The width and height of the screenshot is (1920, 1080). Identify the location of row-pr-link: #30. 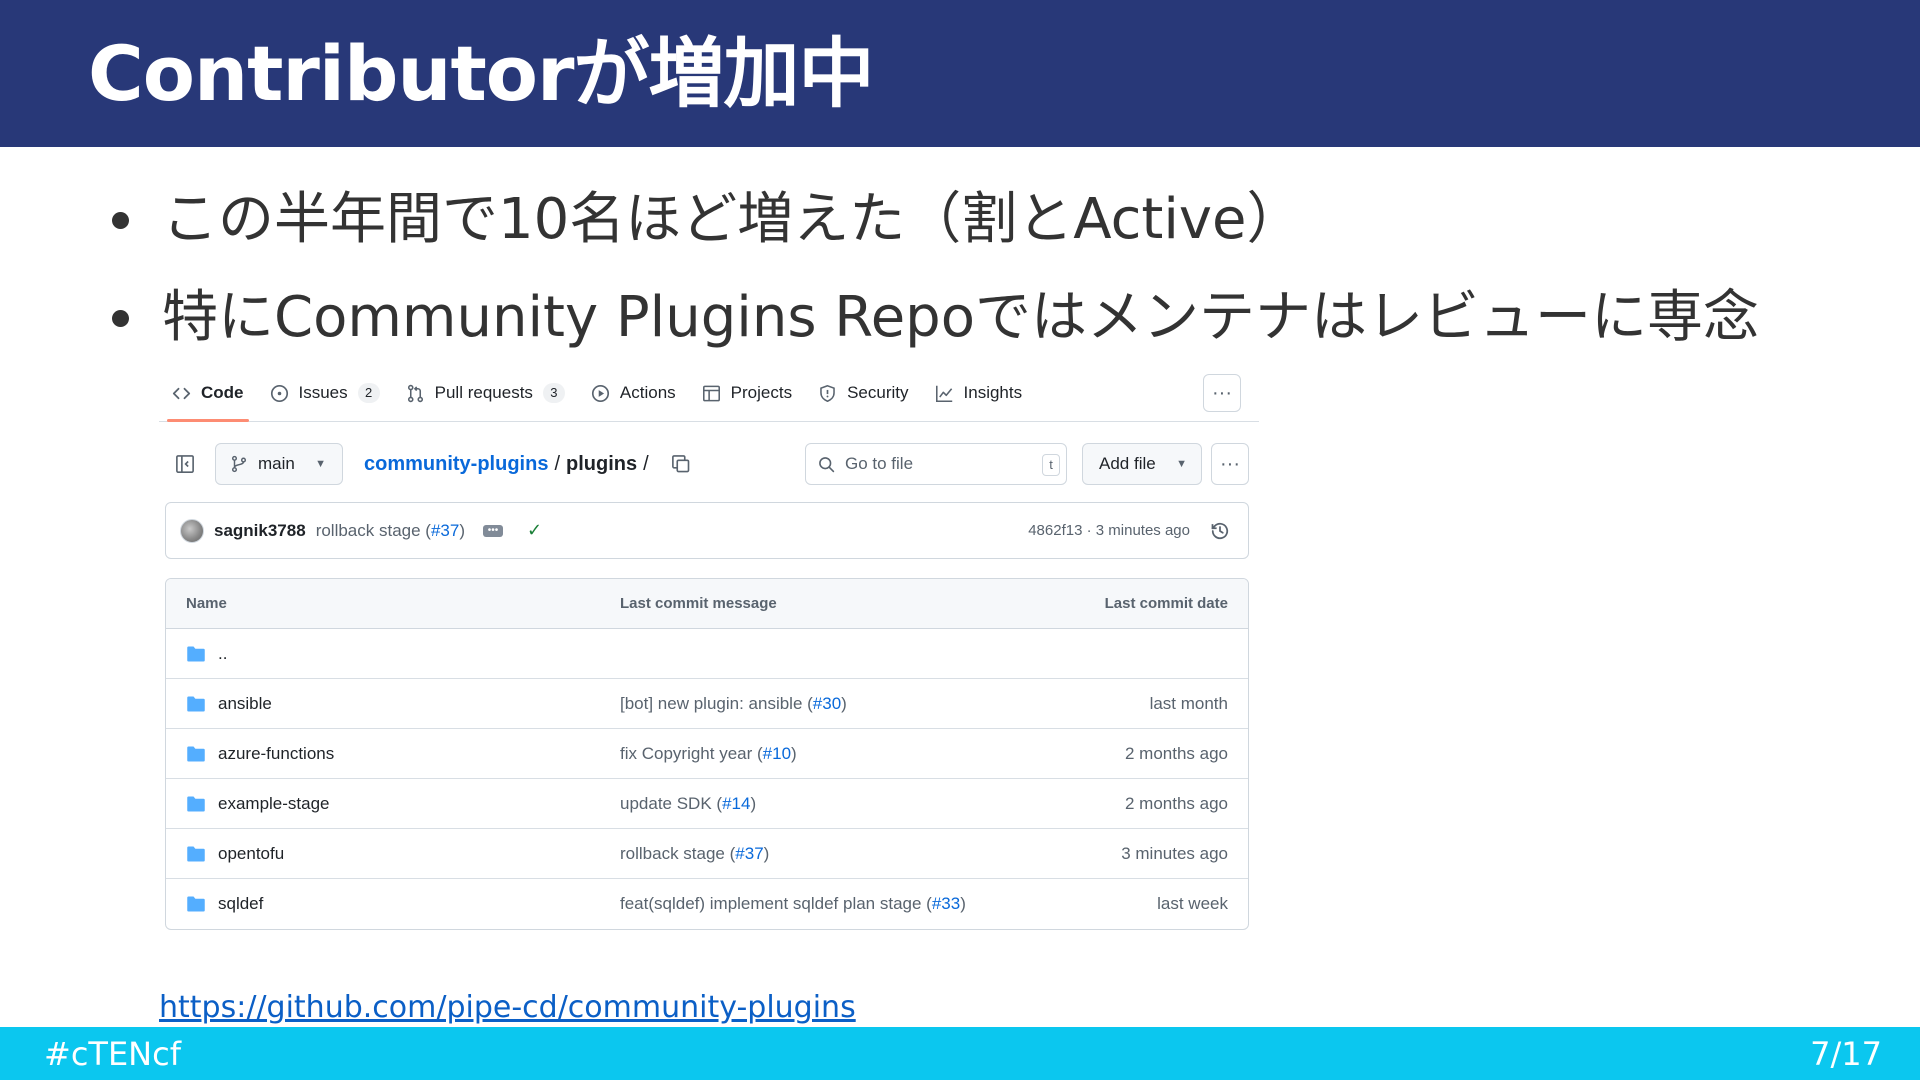
(827, 703).